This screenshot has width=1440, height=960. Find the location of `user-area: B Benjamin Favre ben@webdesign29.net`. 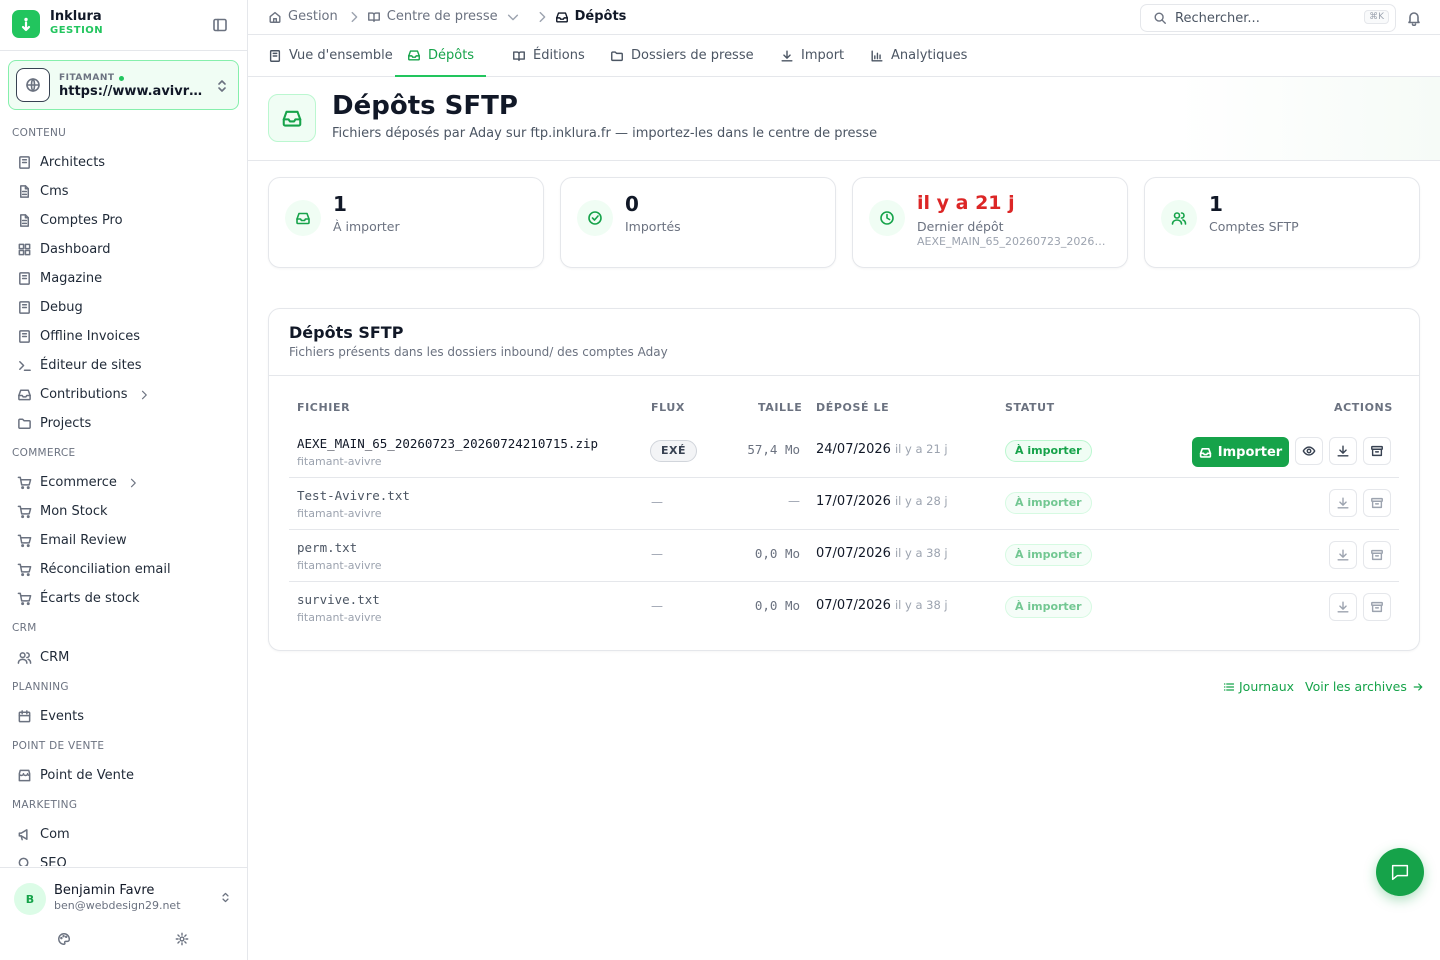

user-area: B Benjamin Favre ben@webdesign29.net is located at coordinates (123, 913).